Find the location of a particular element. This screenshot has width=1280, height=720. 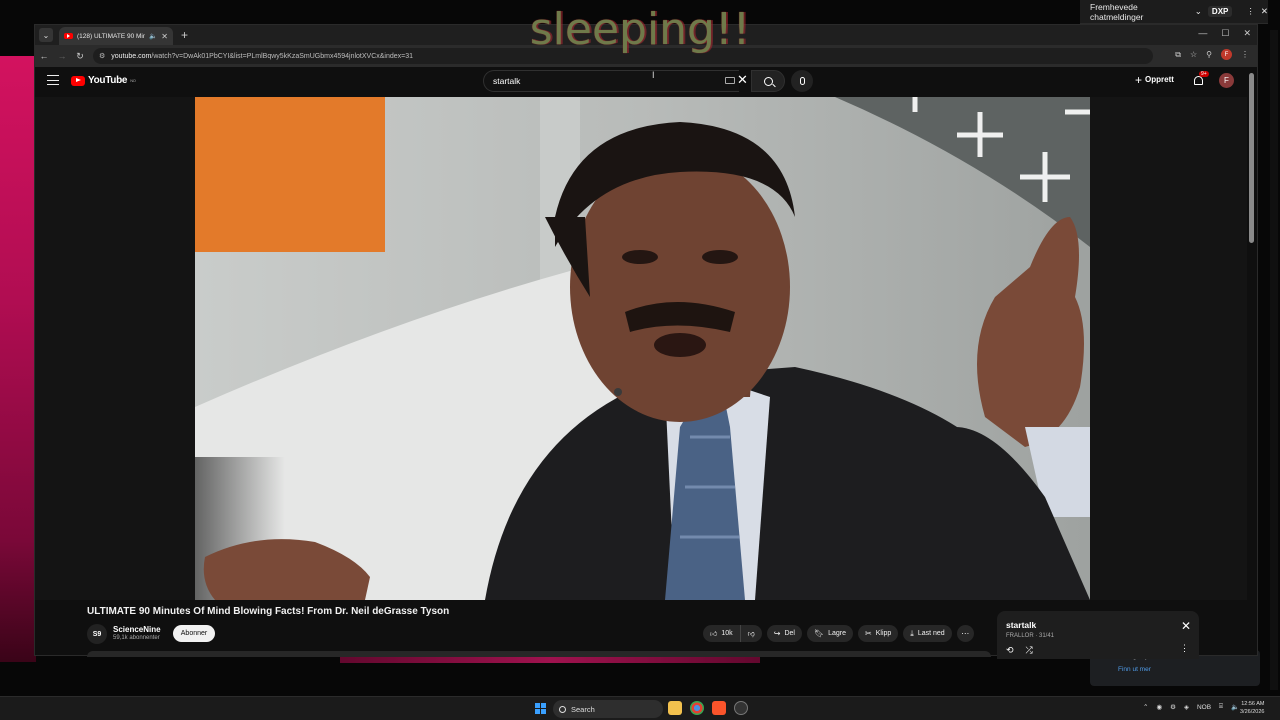

more-horizontal-icon: ⋯ is located at coordinates (965, 633).